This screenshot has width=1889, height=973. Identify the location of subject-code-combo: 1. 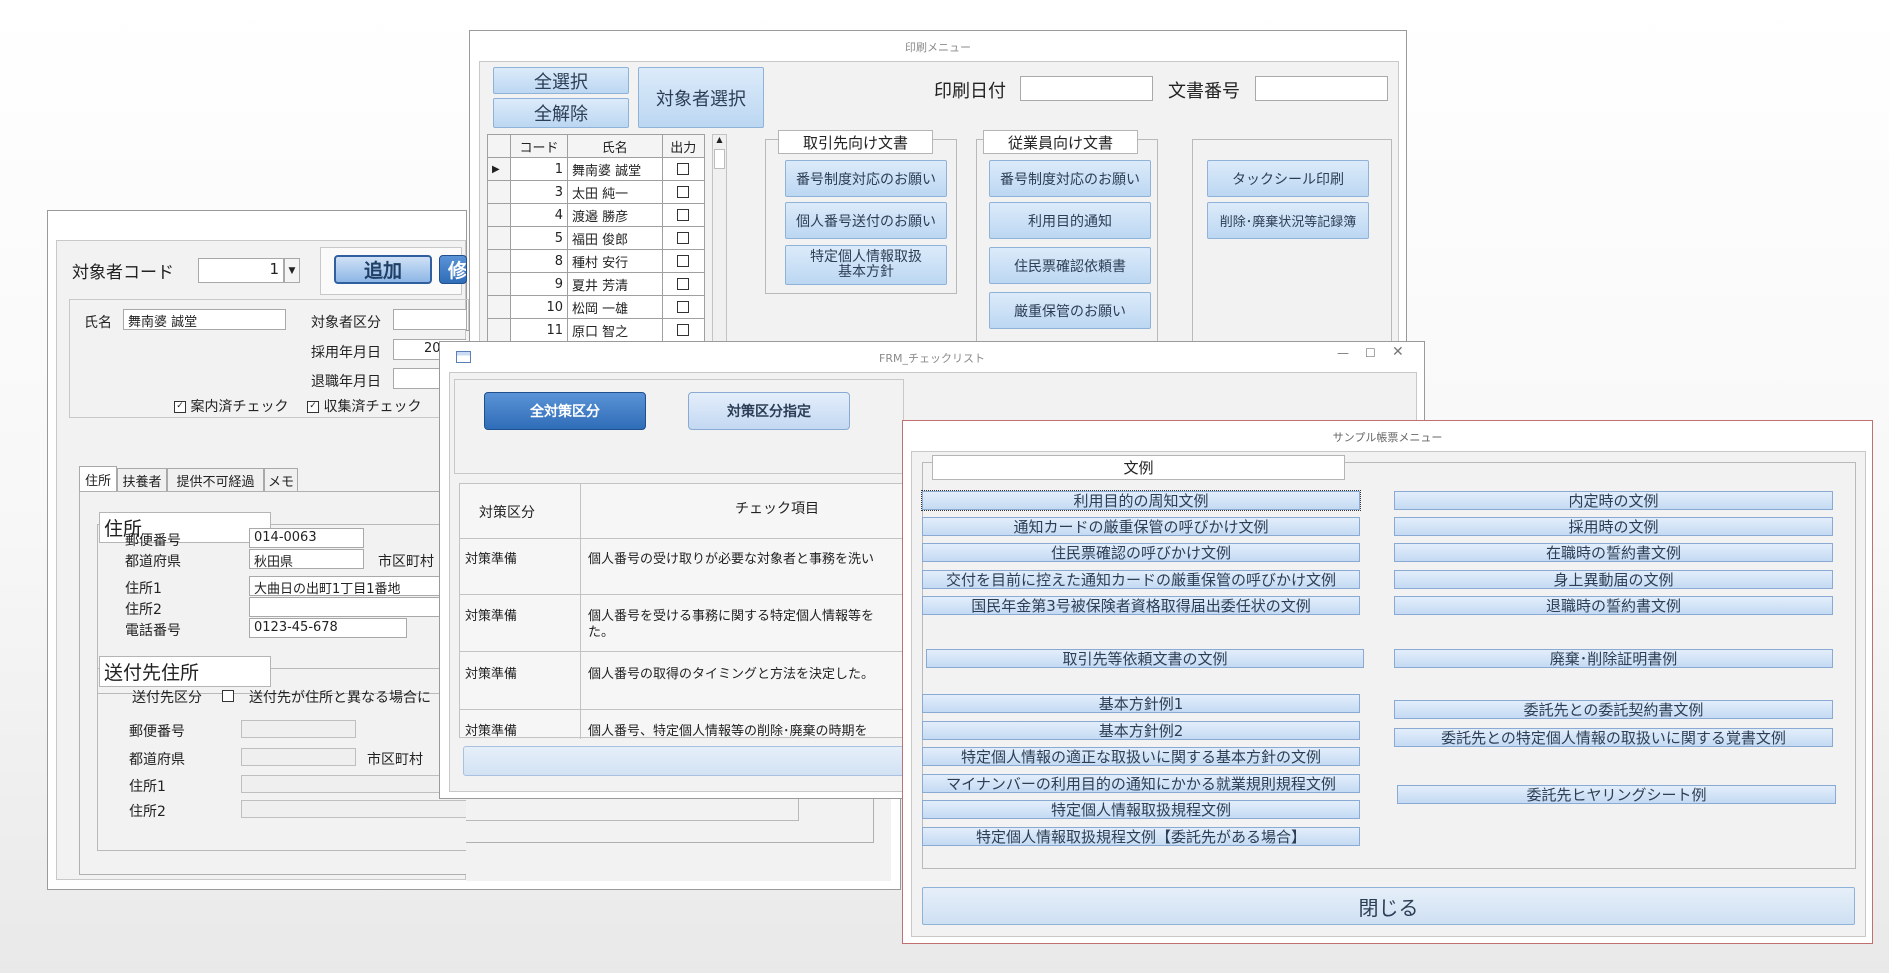
(241, 270).